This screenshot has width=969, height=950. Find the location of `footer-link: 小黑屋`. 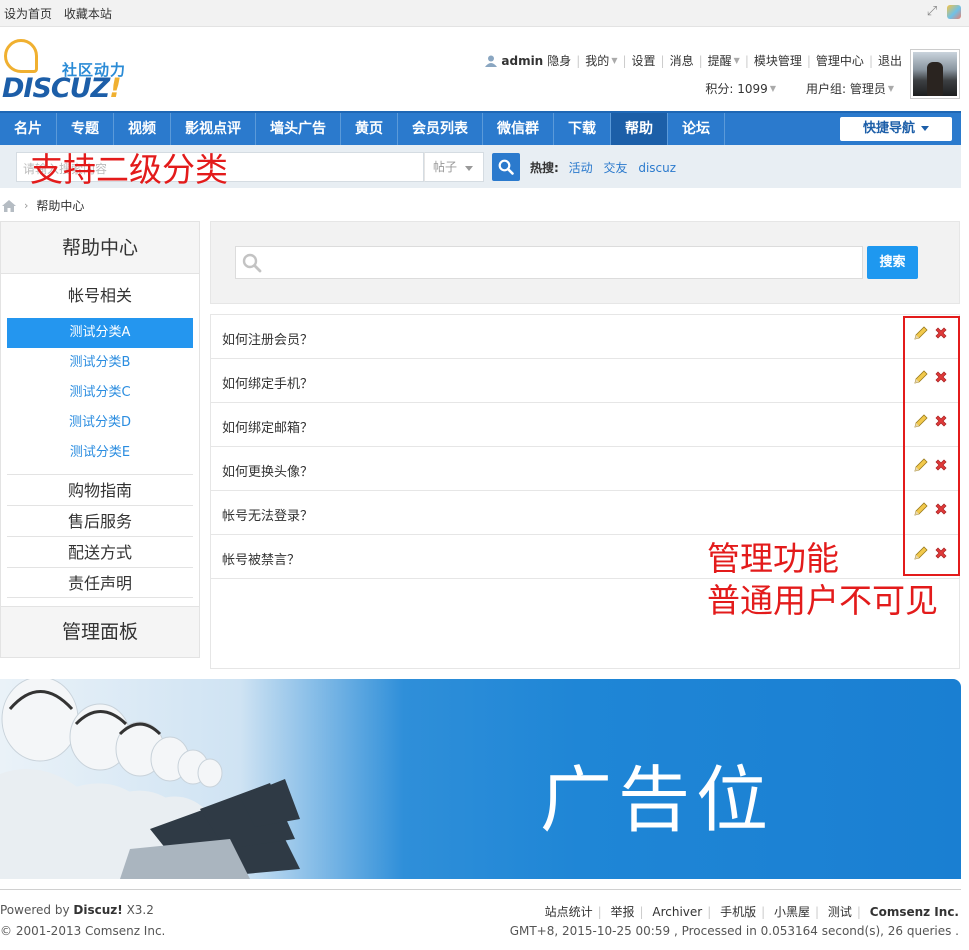

footer-link: 小黑屋 is located at coordinates (792, 912).